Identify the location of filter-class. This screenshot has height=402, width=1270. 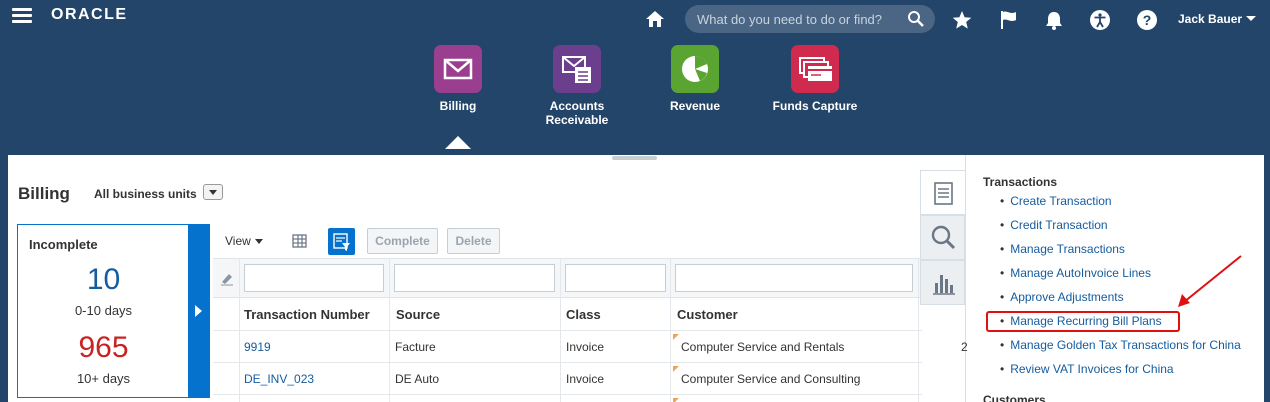
(615, 278).